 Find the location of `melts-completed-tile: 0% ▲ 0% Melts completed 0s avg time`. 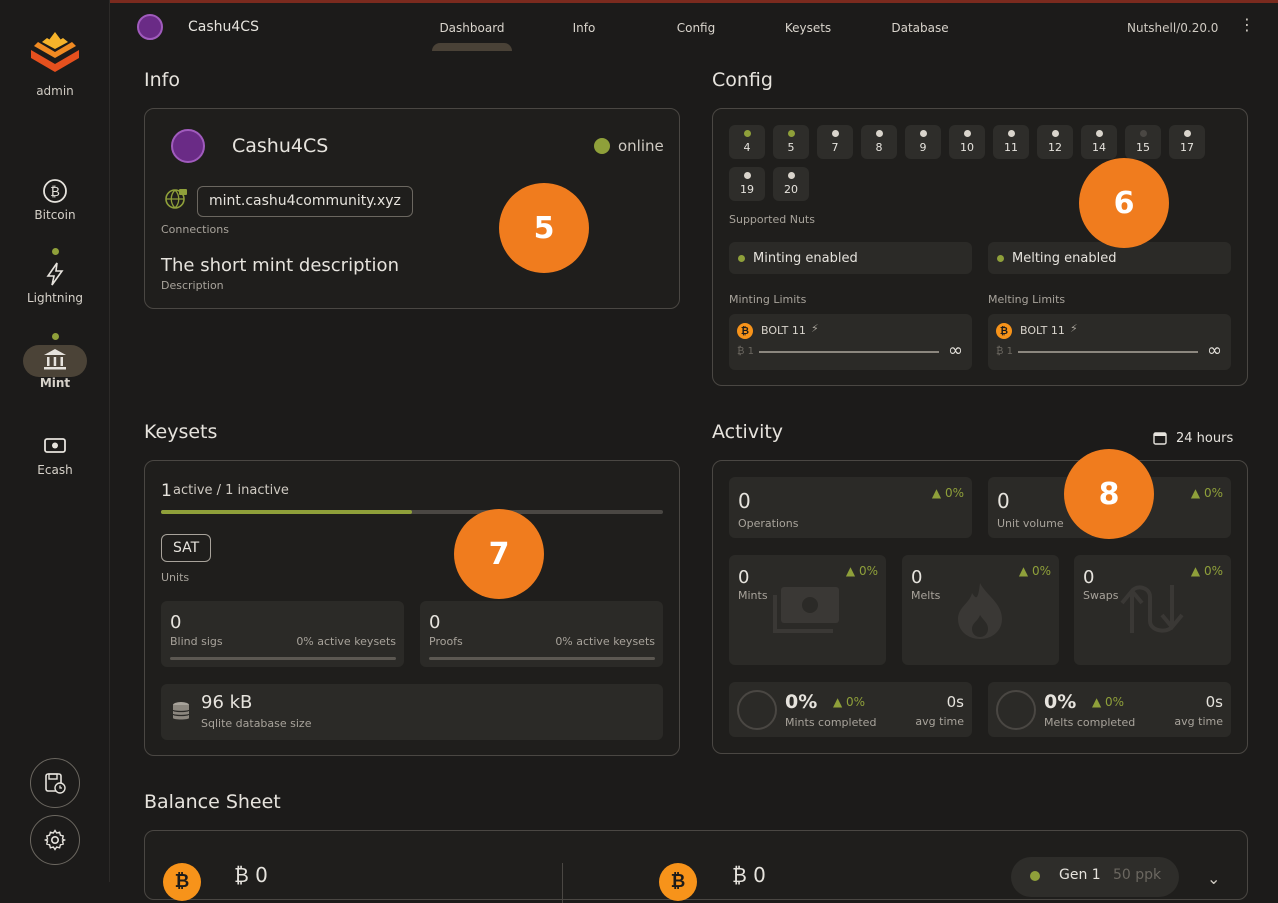

melts-completed-tile: 0% ▲ 0% Melts completed 0s avg time is located at coordinates (1109, 709).